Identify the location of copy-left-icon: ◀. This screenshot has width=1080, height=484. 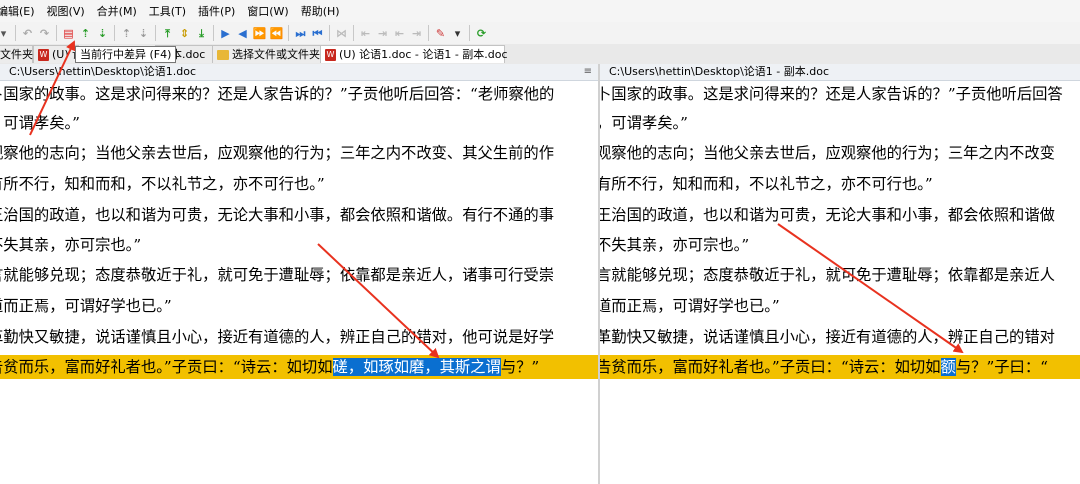
(242, 33).